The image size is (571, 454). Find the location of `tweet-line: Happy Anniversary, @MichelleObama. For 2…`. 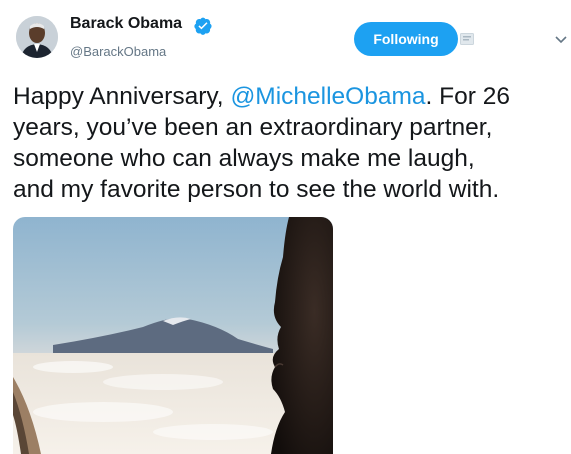

tweet-line: Happy Anniversary, @MichelleObama. For 2… is located at coordinates (291, 96).